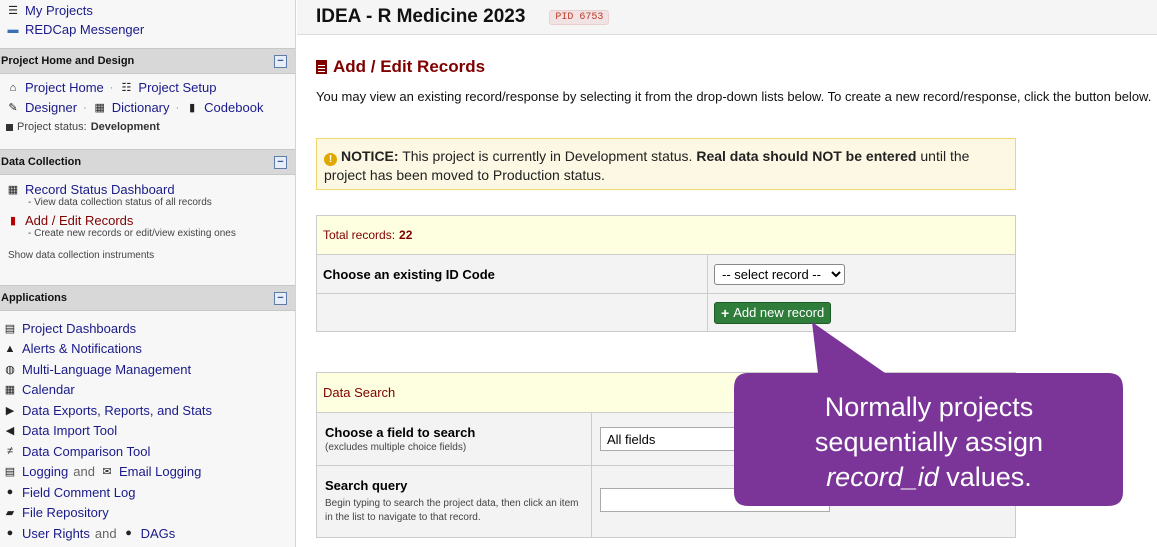 This screenshot has height=547, width=1157. Describe the element at coordinates (68, 61) in the screenshot. I see `section-header-label: Project Home and Design` at that location.